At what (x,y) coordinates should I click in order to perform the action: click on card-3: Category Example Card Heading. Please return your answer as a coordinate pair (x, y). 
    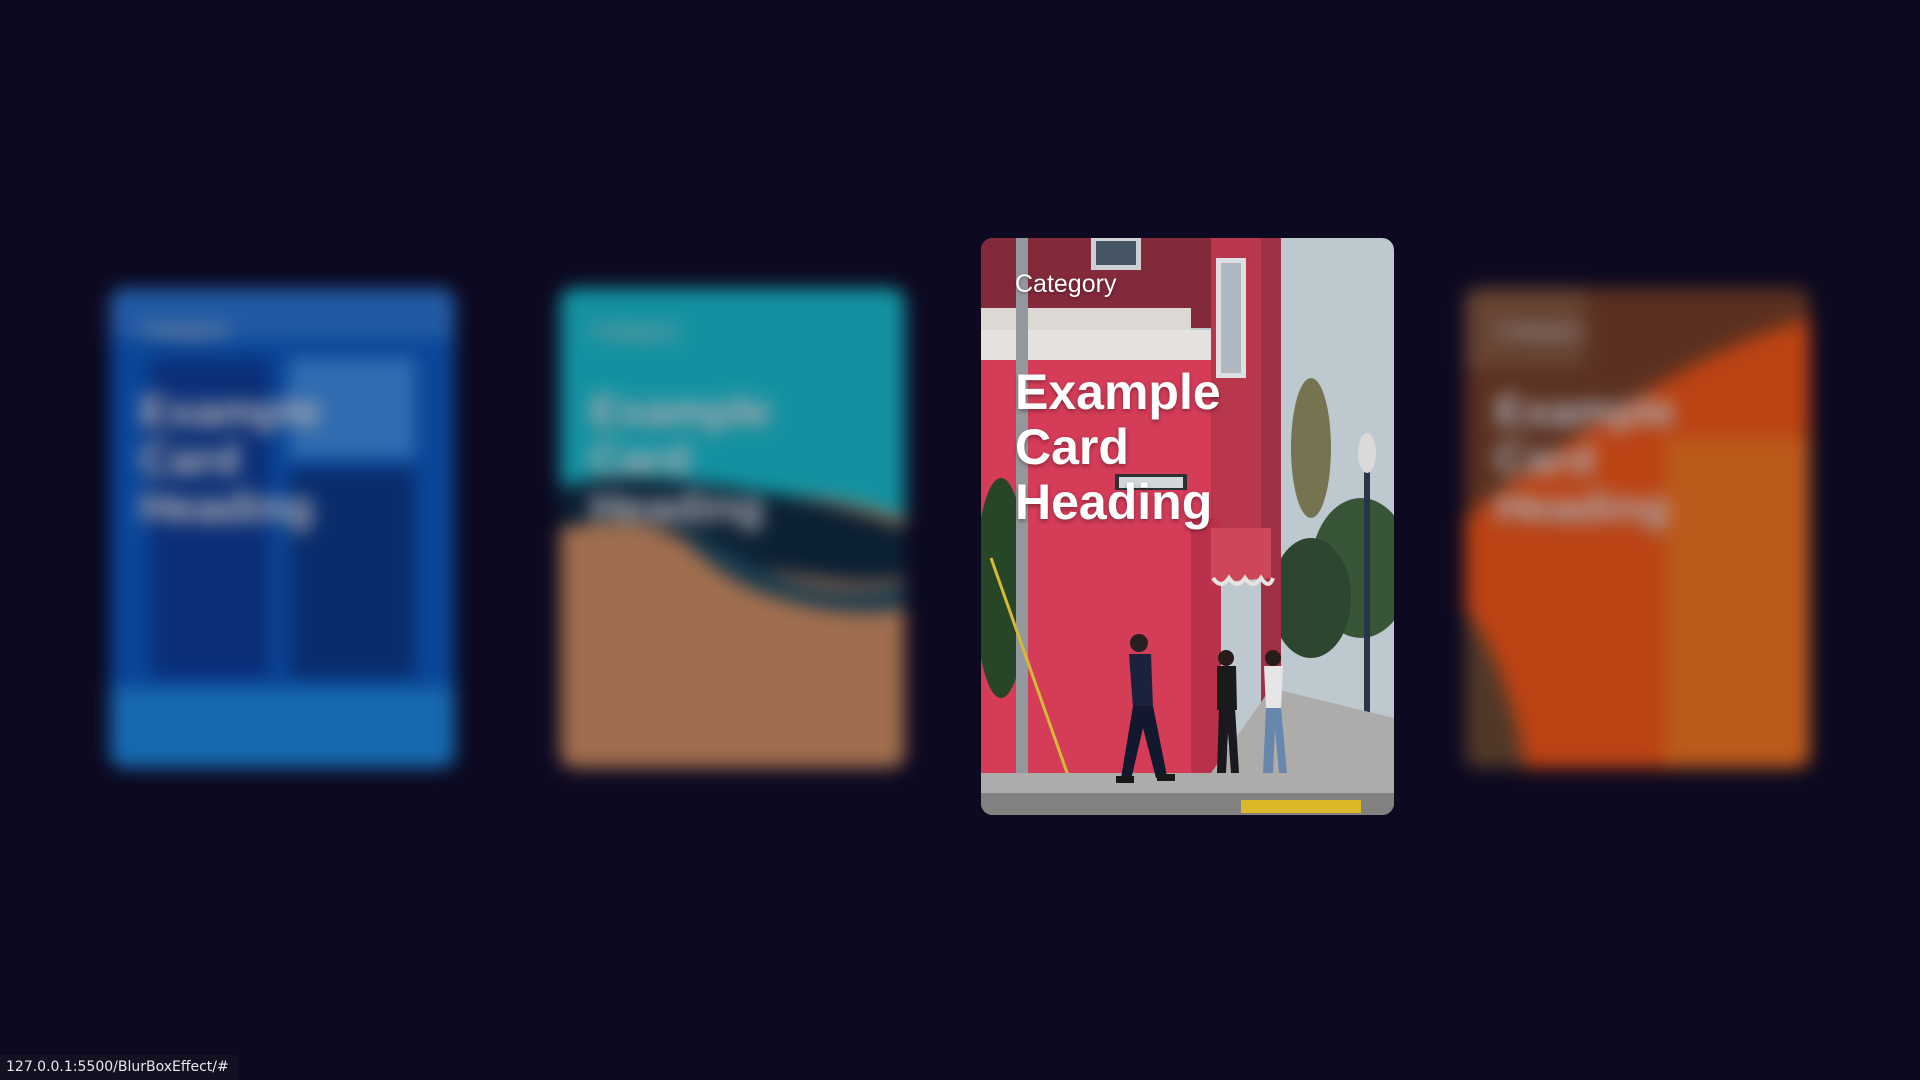
    Looking at the image, I should click on (1187, 526).